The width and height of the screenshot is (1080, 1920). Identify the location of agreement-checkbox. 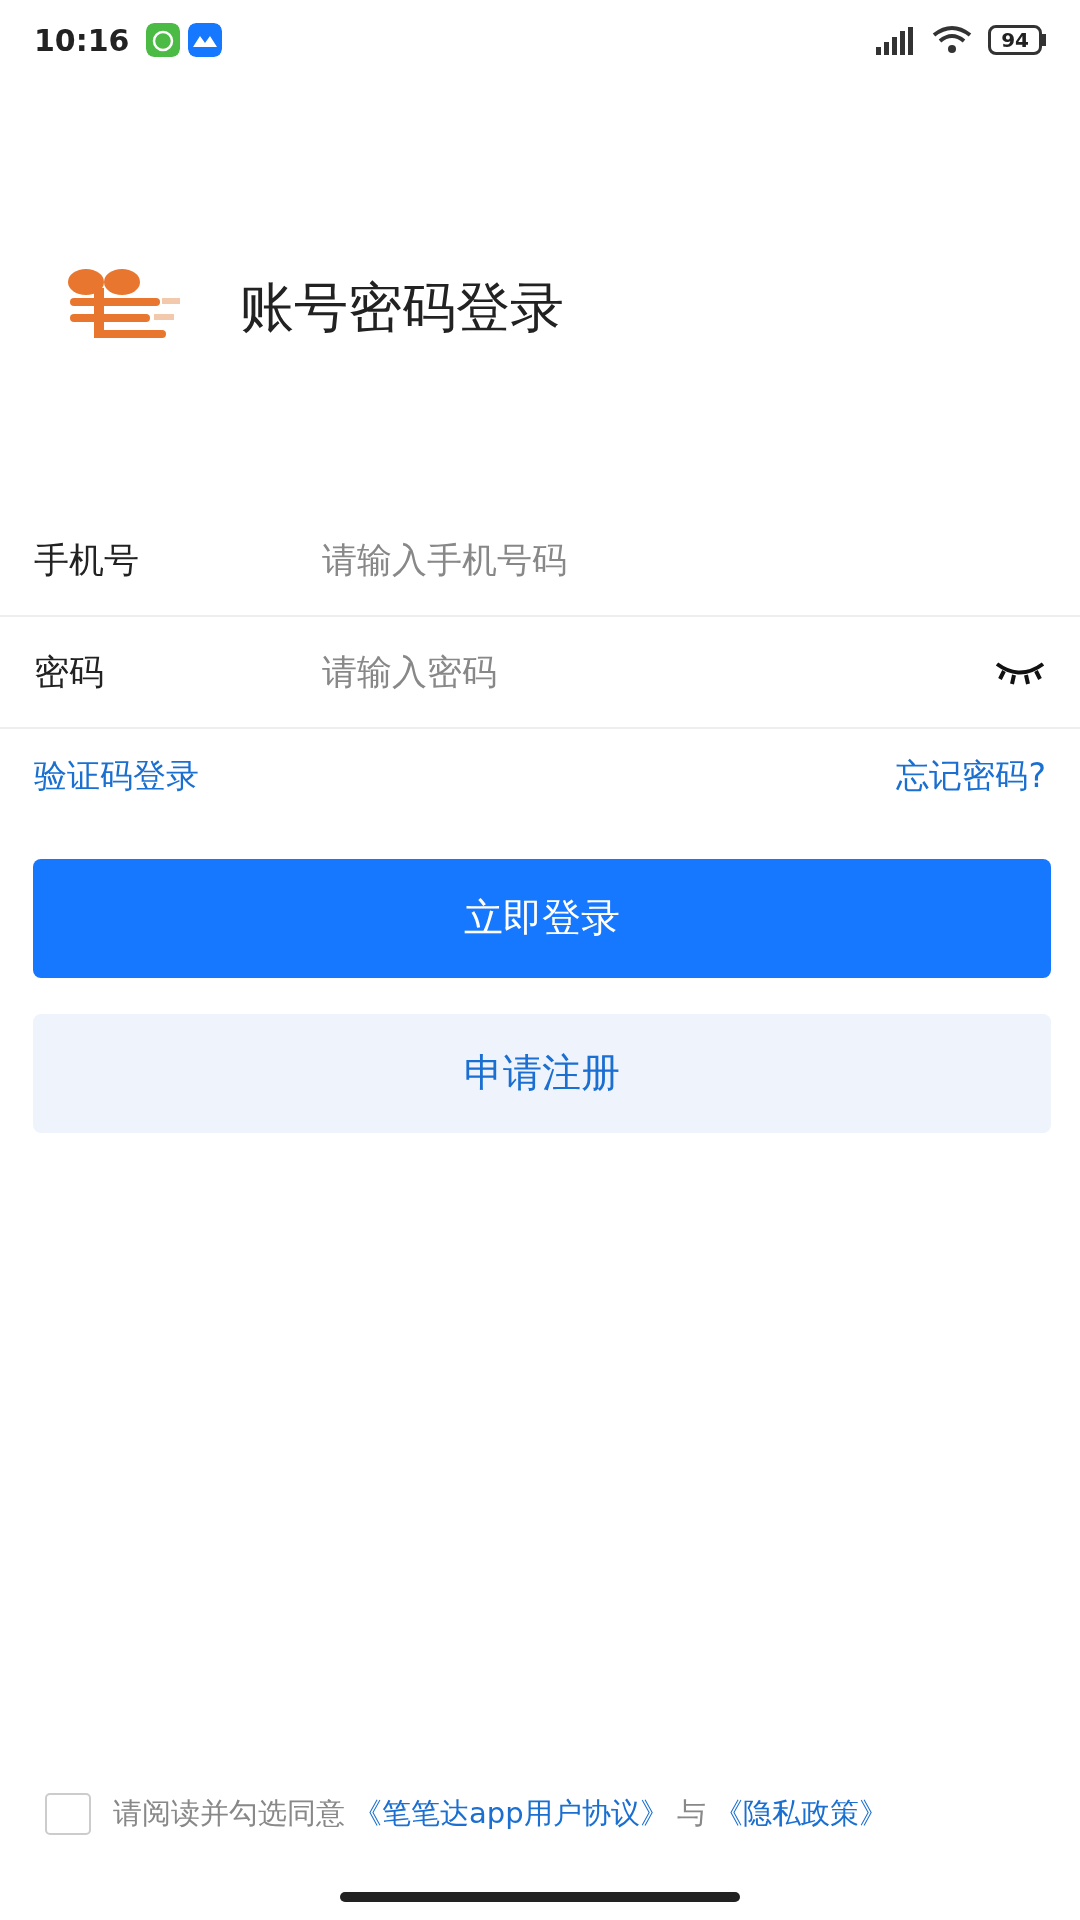
(68, 1813).